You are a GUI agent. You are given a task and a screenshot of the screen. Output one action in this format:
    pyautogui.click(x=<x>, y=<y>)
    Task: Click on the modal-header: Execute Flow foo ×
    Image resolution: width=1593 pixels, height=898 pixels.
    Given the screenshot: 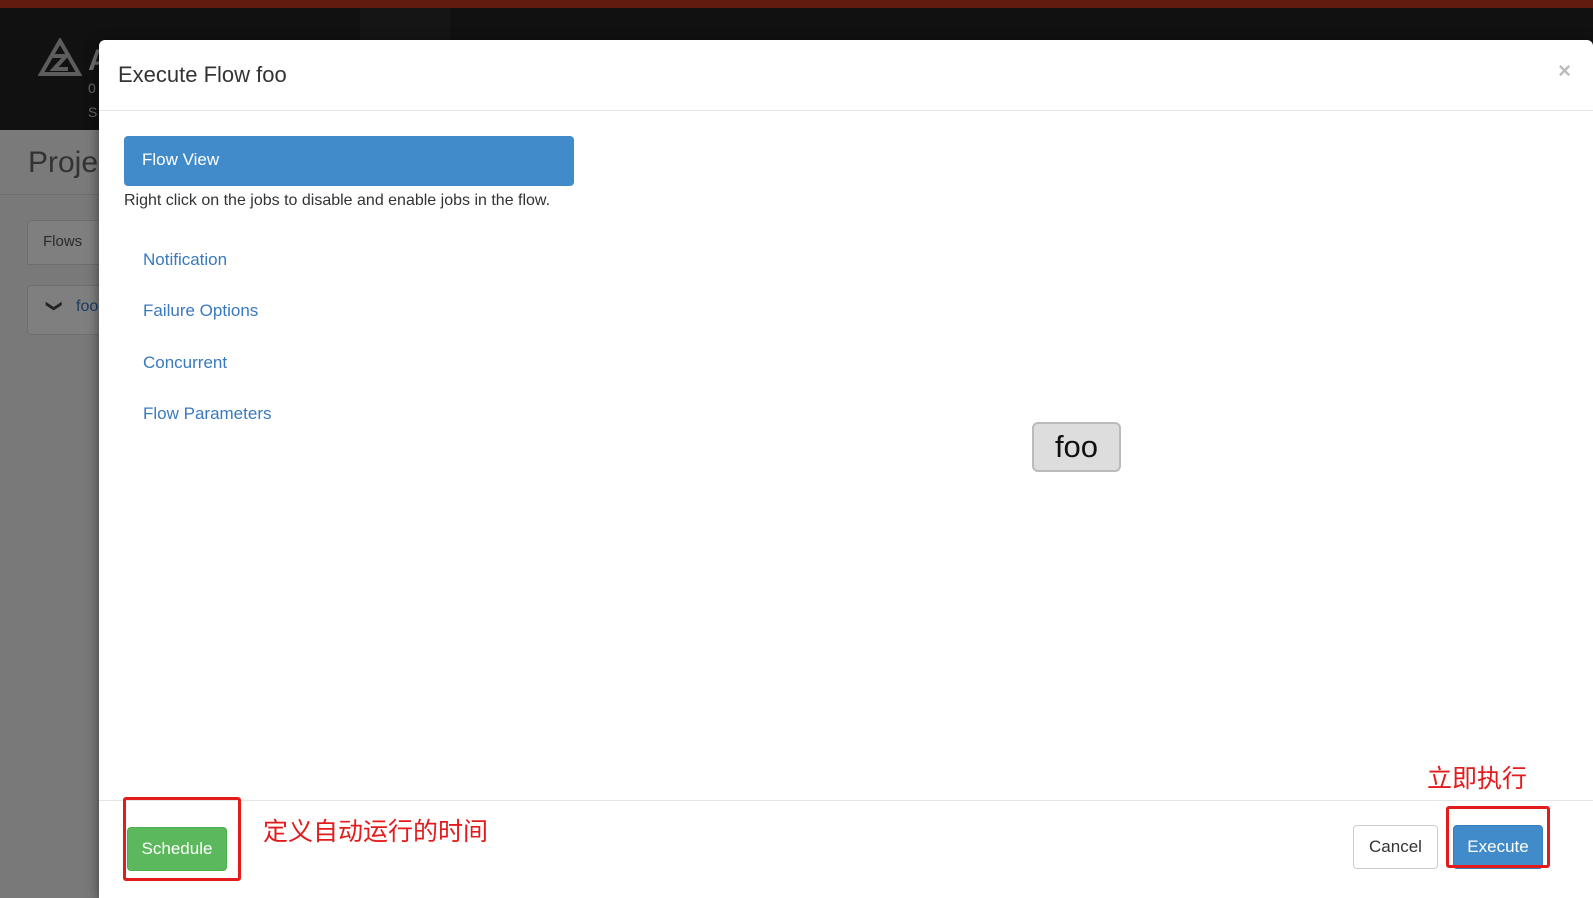 What is the action you would take?
    pyautogui.click(x=846, y=75)
    